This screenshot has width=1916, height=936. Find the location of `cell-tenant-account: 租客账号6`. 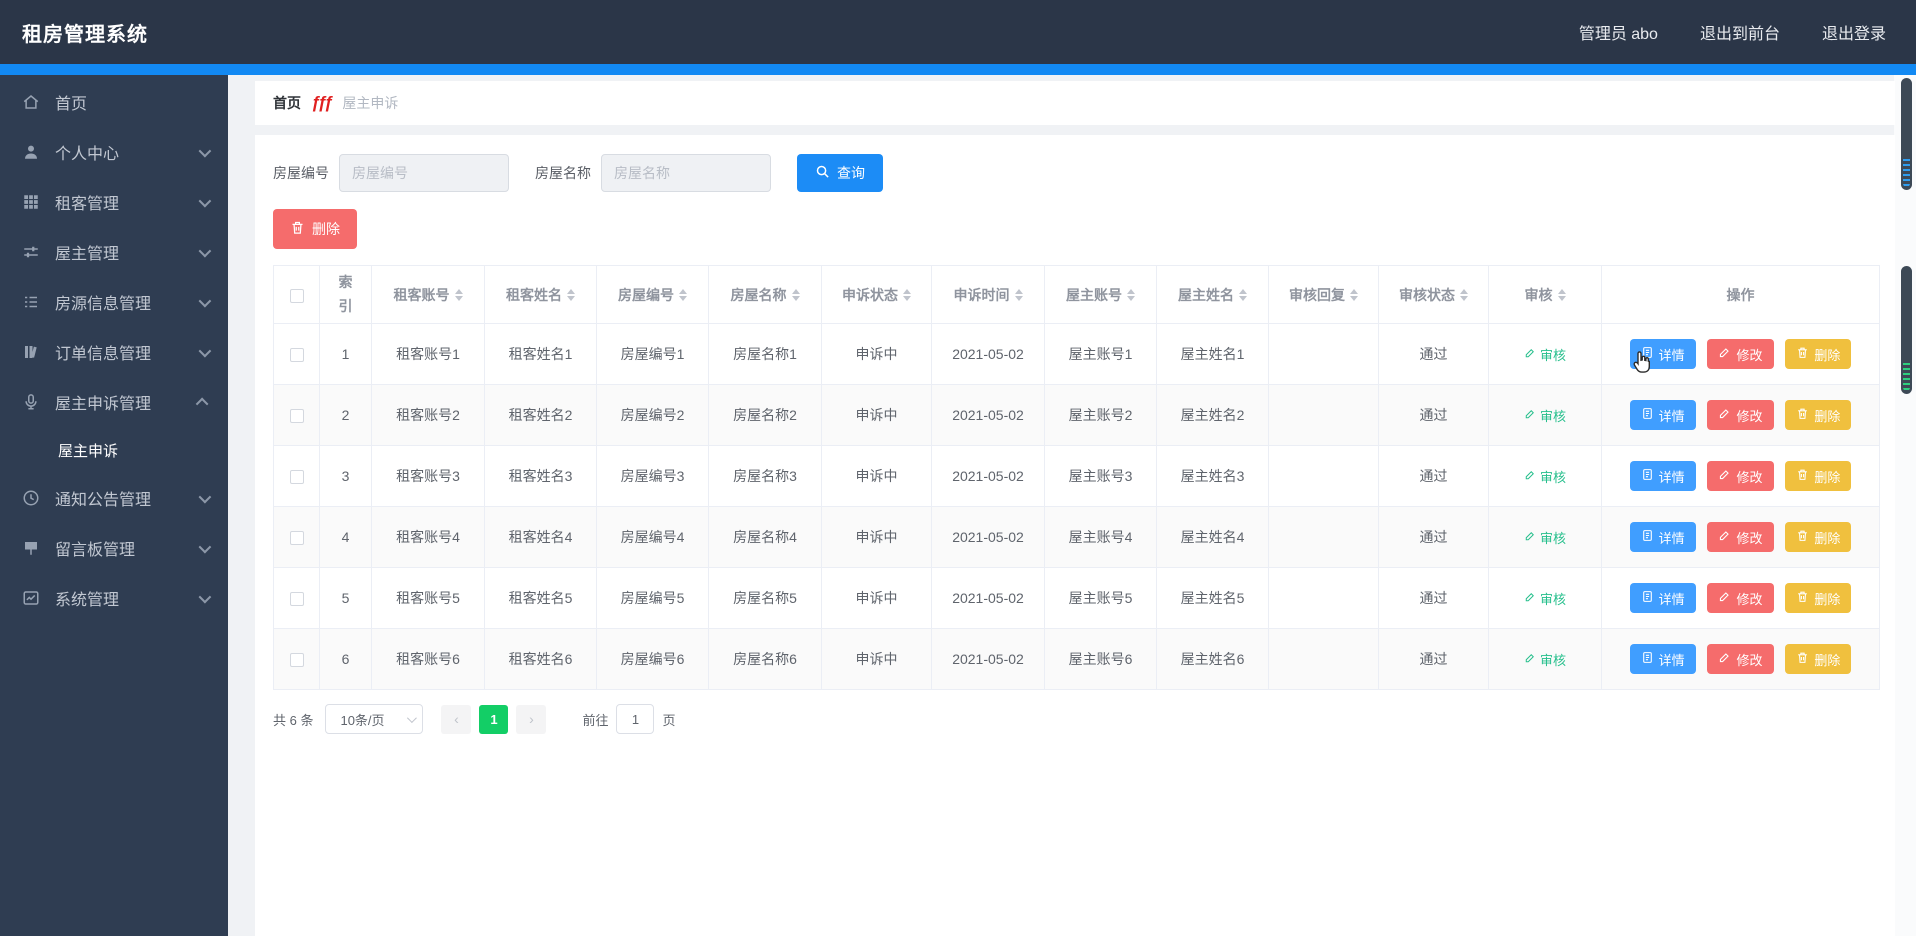

cell-tenant-account: 租客账号6 is located at coordinates (428, 659).